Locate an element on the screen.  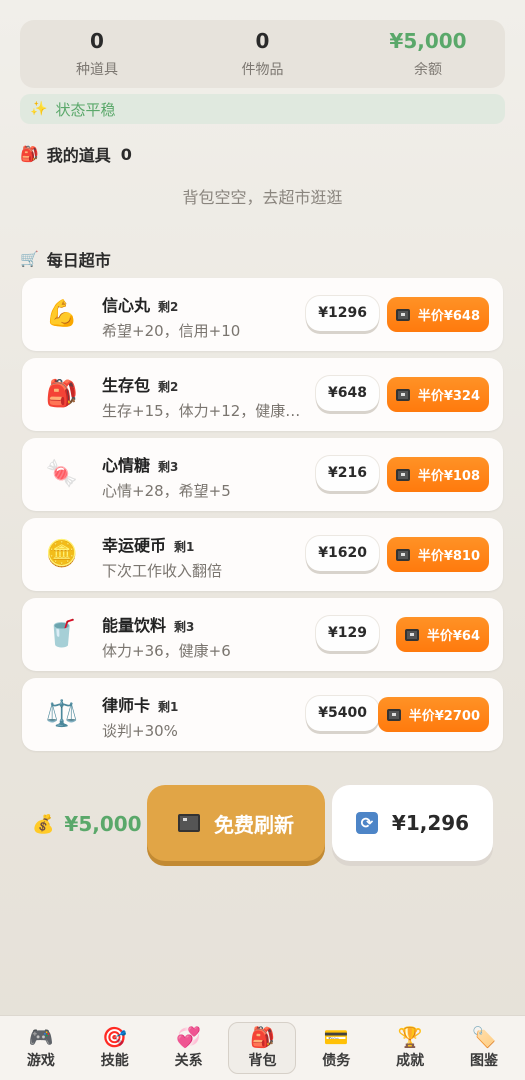
free-refresh-button: 免费刷新 is located at coordinates (236, 823).